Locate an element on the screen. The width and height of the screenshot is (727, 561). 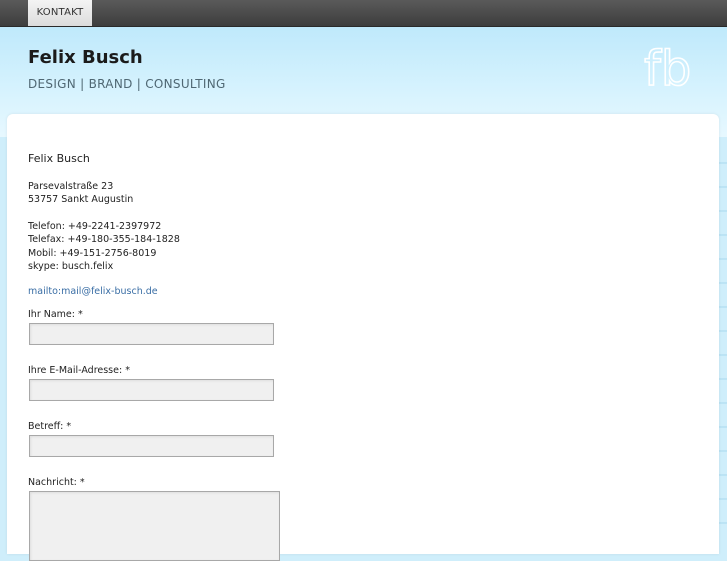
address-block: Parsevalstraße 23 53757 Sankt Augustin is located at coordinates (154, 193).